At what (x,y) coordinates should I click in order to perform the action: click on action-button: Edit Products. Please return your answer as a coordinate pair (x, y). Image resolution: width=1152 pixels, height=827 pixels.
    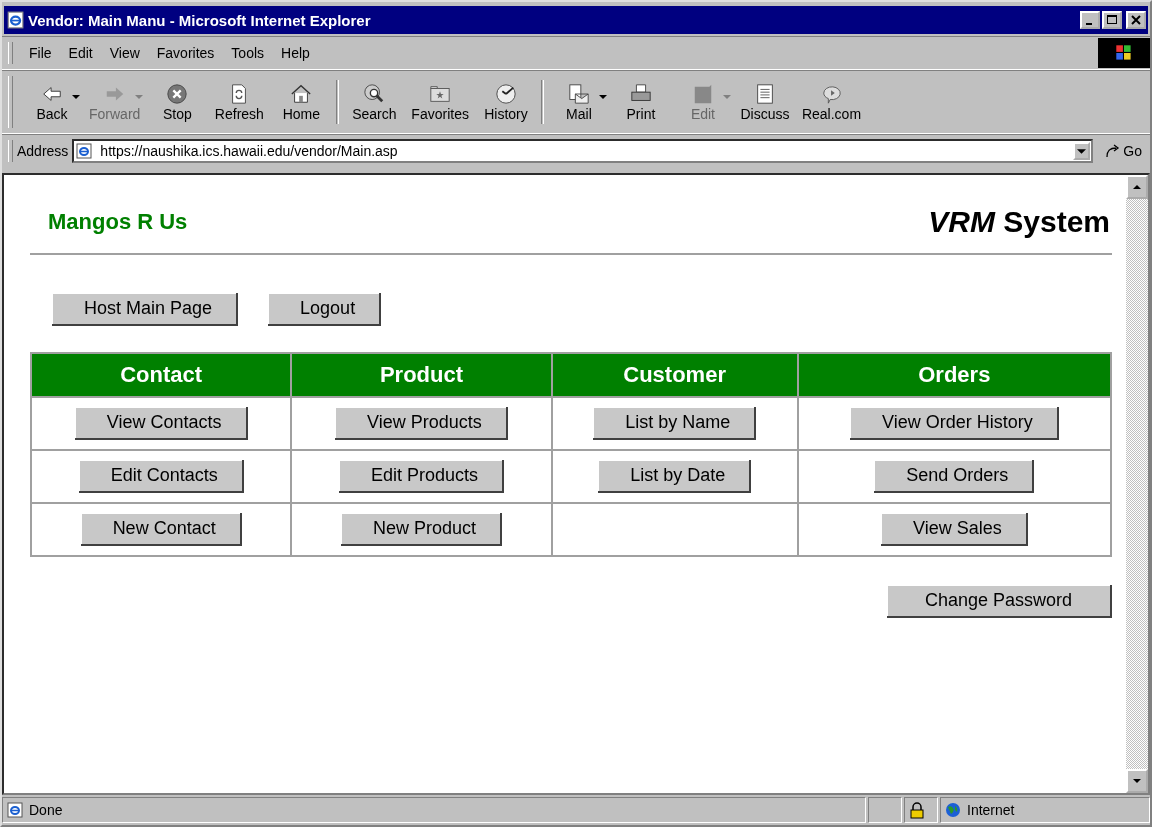
    Looking at the image, I should click on (421, 476).